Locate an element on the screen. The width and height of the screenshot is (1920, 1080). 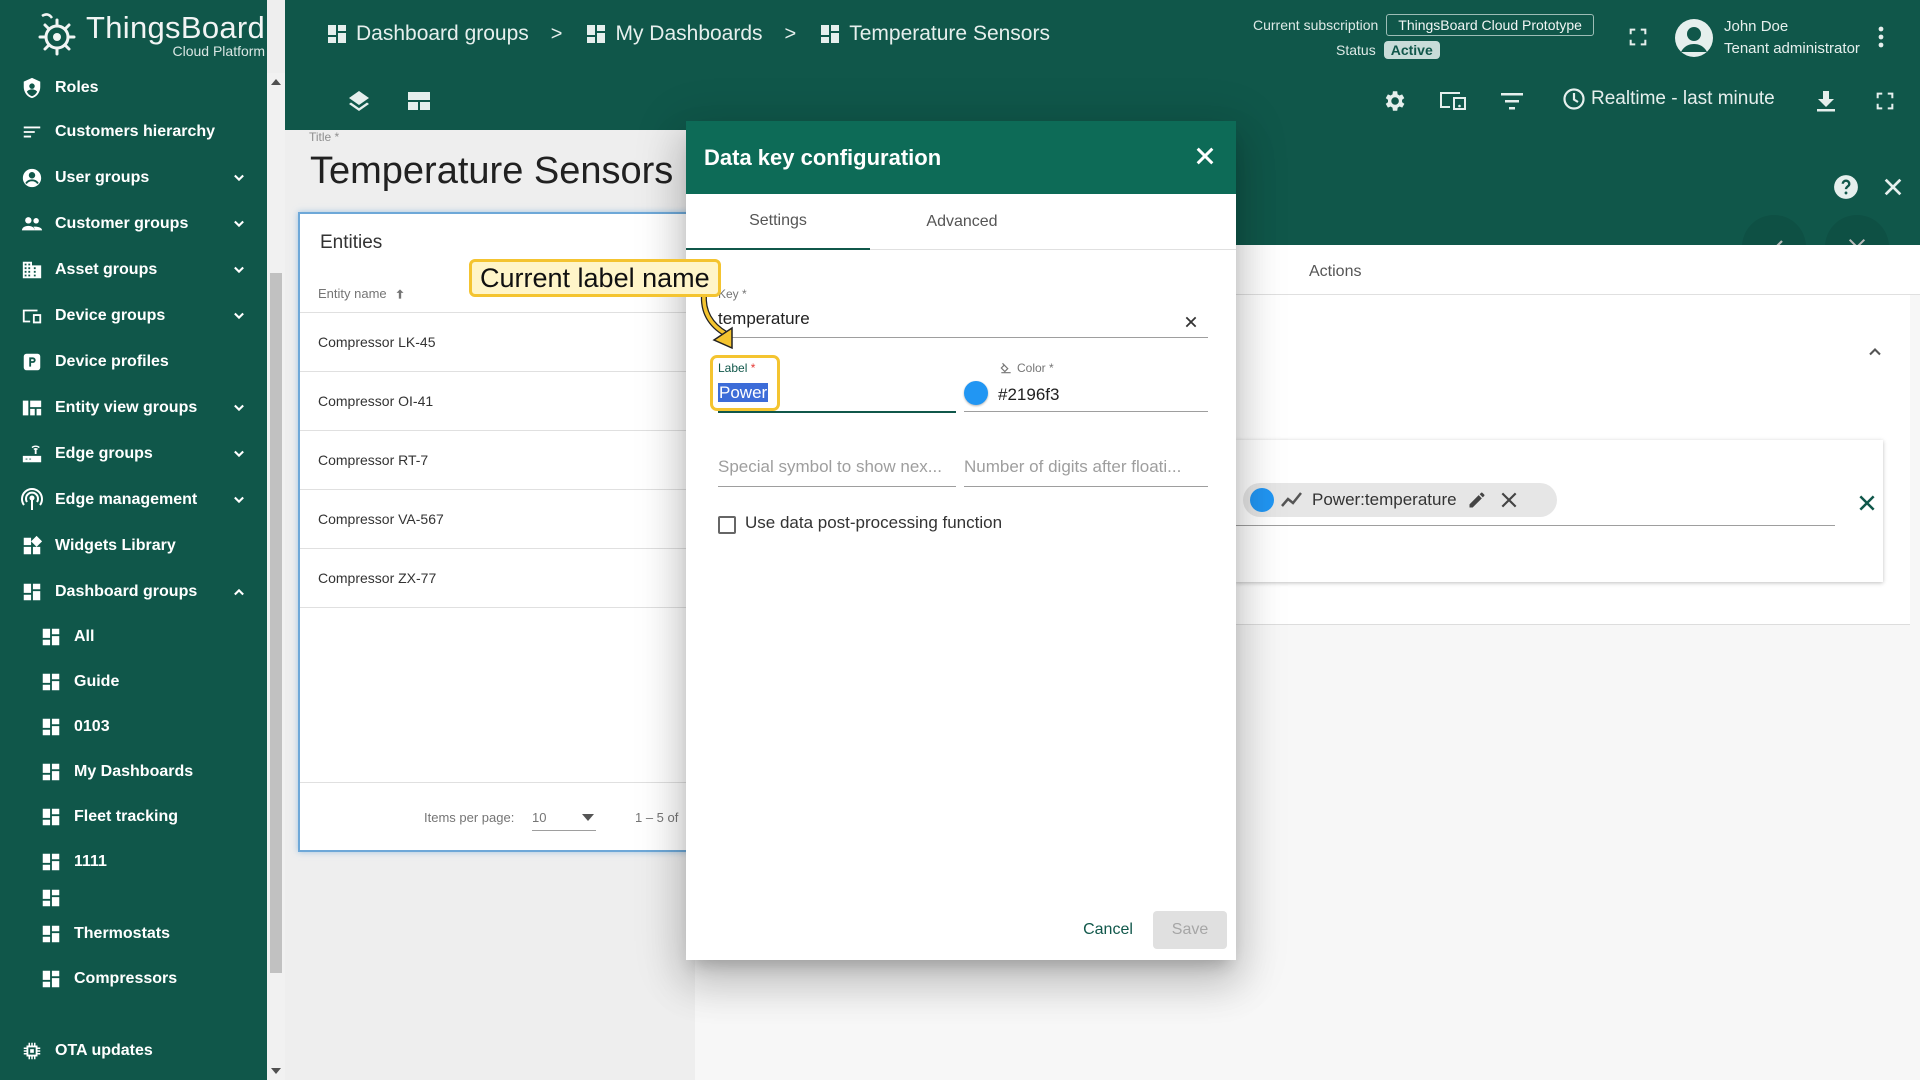
filter-button is located at coordinates (1512, 101).